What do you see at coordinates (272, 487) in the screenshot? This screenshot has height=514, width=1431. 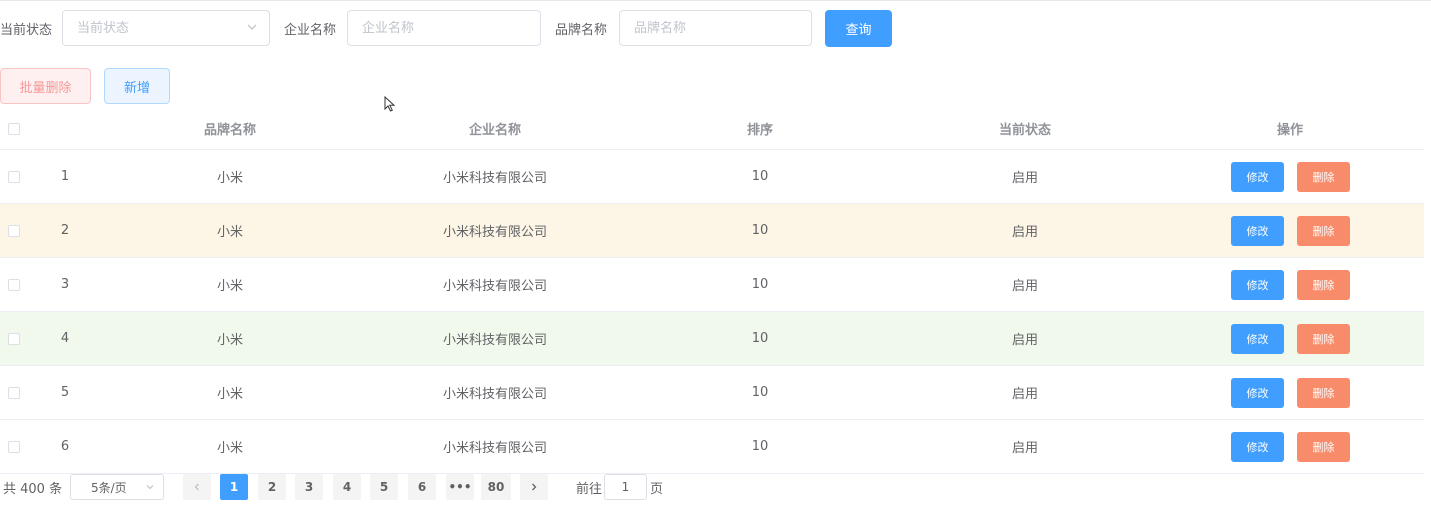 I see `page-button-2: 2` at bounding box center [272, 487].